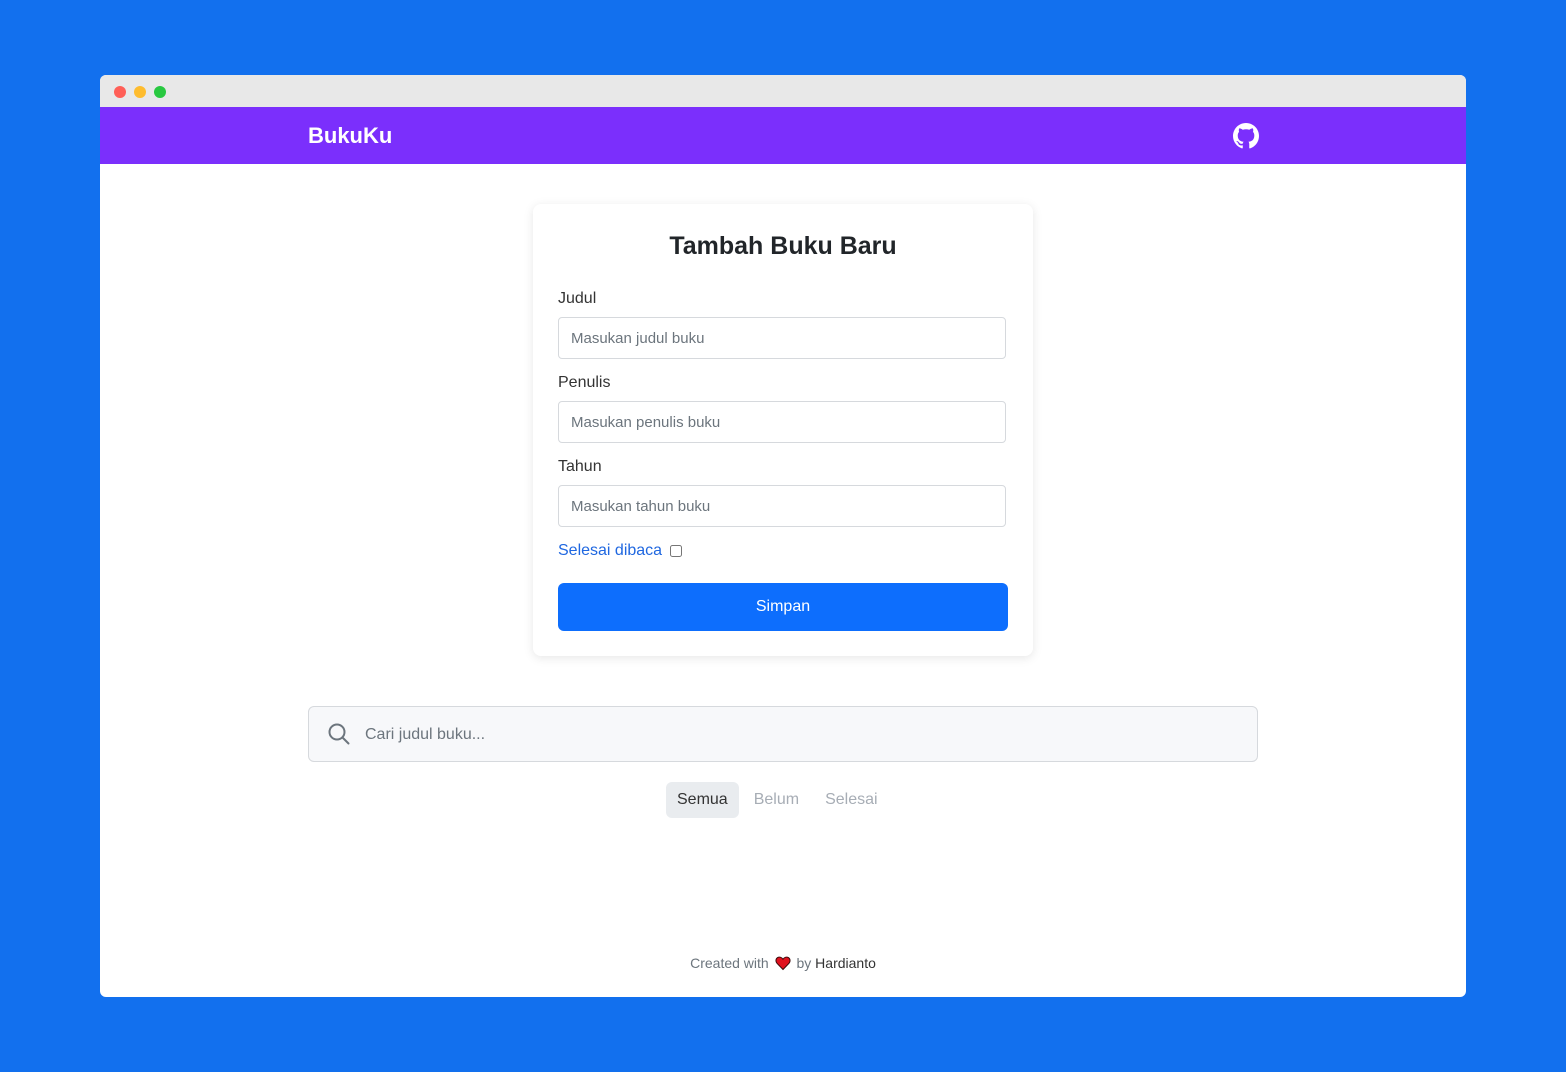 The image size is (1566, 1072). Describe the element at coordinates (782, 422) in the screenshot. I see `author-input` at that location.